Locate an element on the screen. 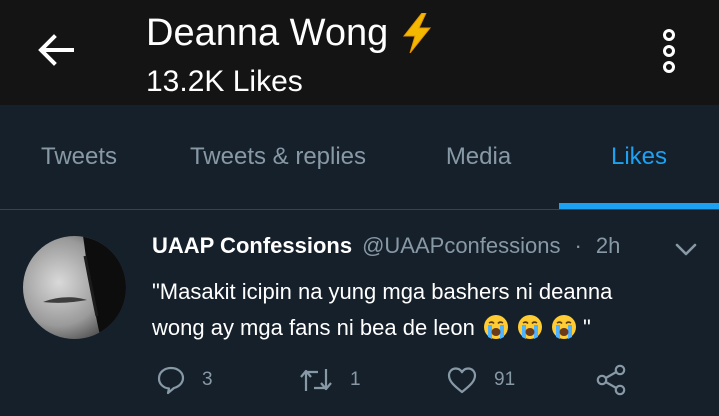 Image resolution: width=719 pixels, height=416 pixels. tab-media: Media is located at coordinates (478, 157).